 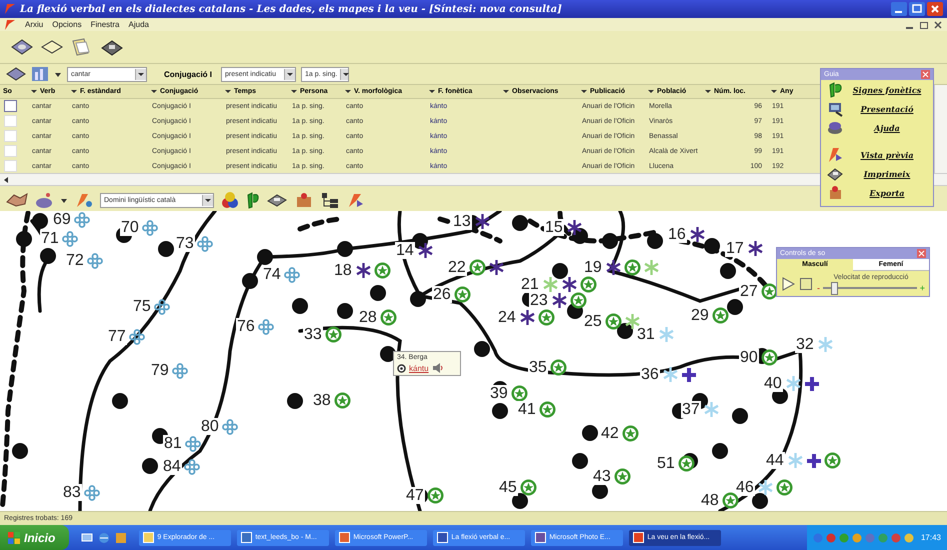 What do you see at coordinates (121, 538) in the screenshot?
I see `media-icon` at bounding box center [121, 538].